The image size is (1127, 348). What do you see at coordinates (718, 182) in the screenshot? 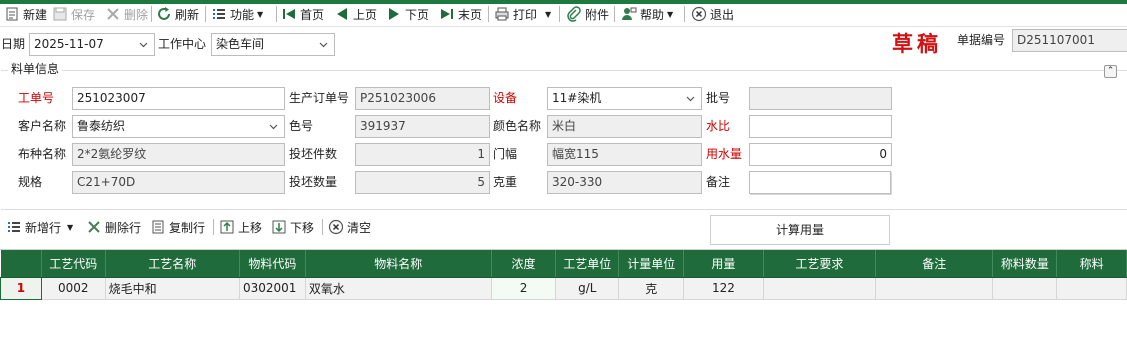
I see `remark-label: 备注` at bounding box center [718, 182].